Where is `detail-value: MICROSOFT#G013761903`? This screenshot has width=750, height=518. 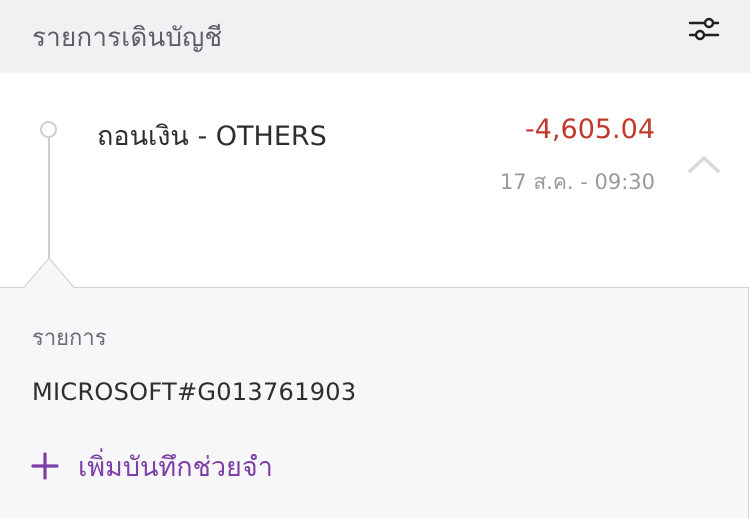
detail-value: MICROSOFT#G013761903 is located at coordinates (194, 392).